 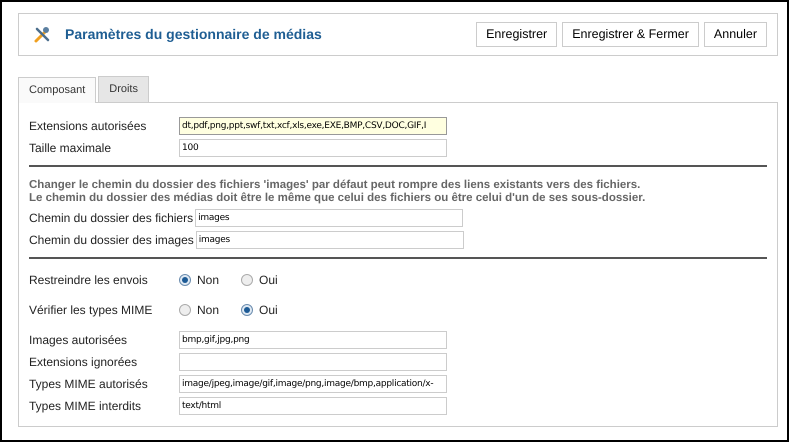 I want to click on field-label: Vérifier les types MIME, so click(x=91, y=310).